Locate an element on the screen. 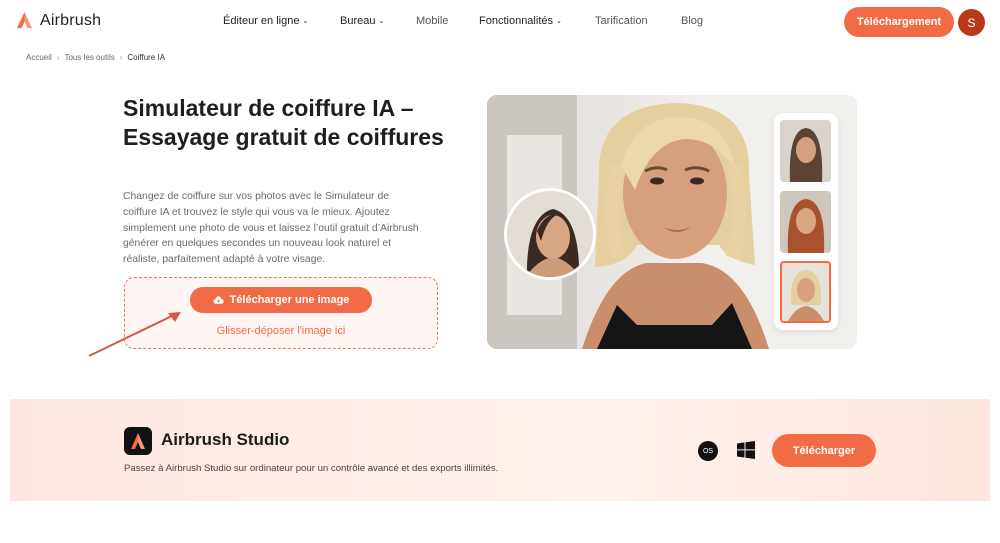 The height and width of the screenshot is (543, 1000). hairstyle-options is located at coordinates (806, 221).